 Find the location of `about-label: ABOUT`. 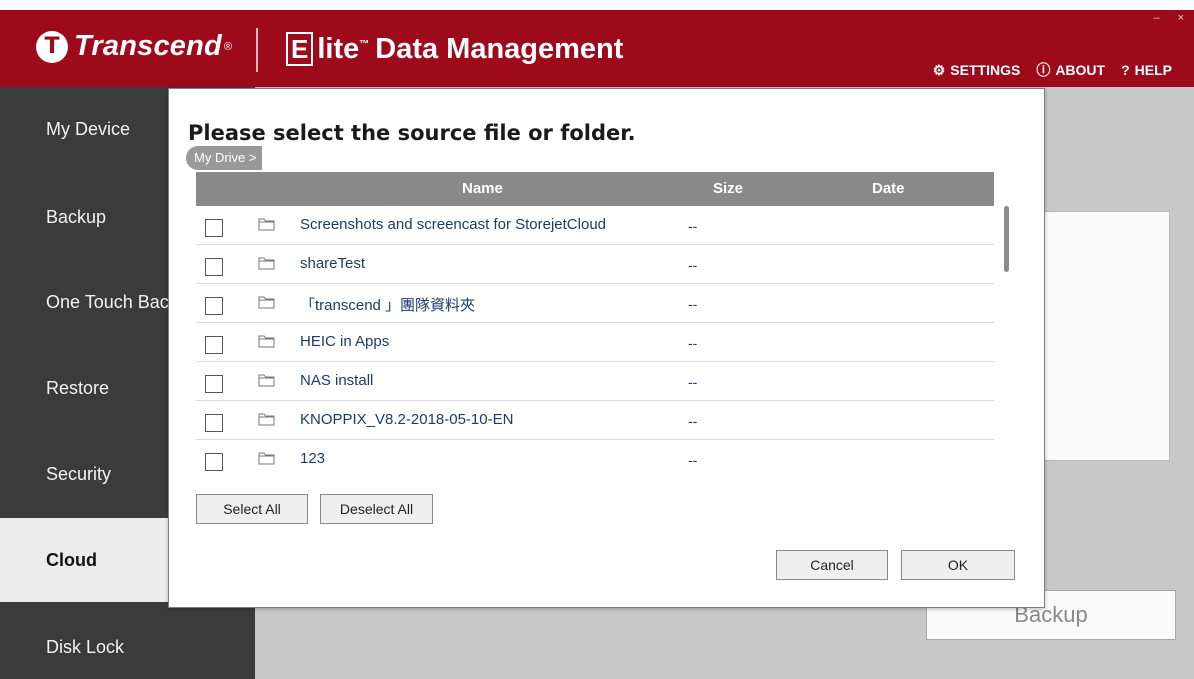

about-label: ABOUT is located at coordinates (1080, 70).